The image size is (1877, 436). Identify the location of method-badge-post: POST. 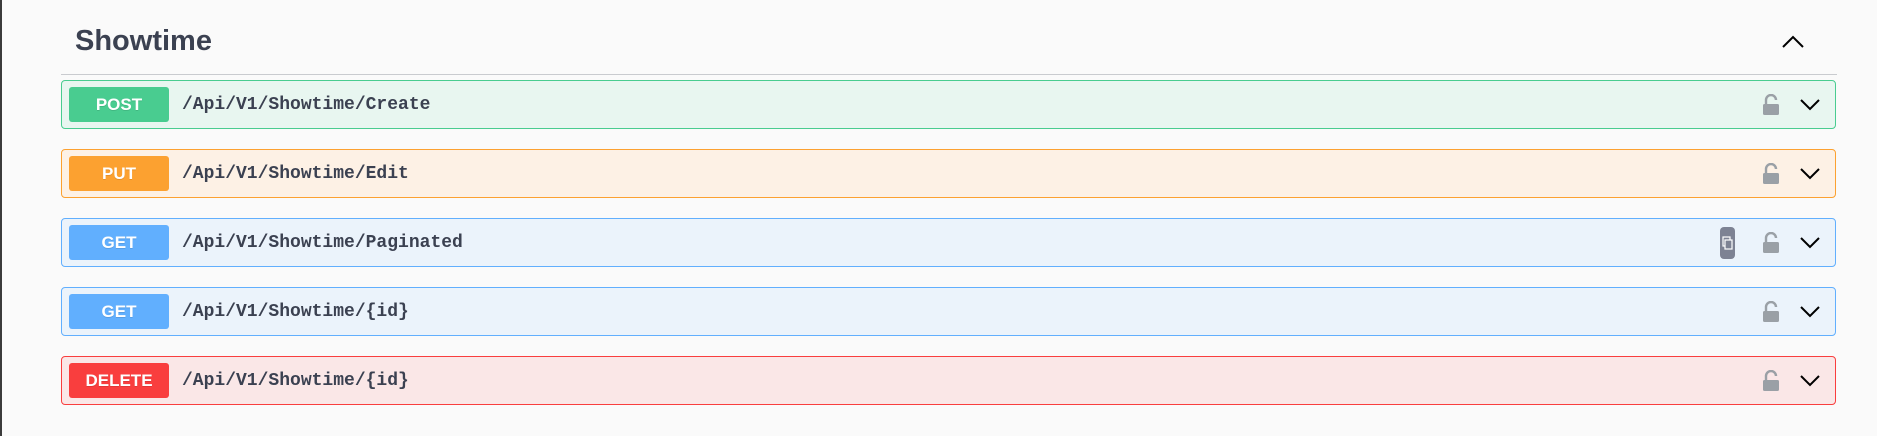
(119, 104).